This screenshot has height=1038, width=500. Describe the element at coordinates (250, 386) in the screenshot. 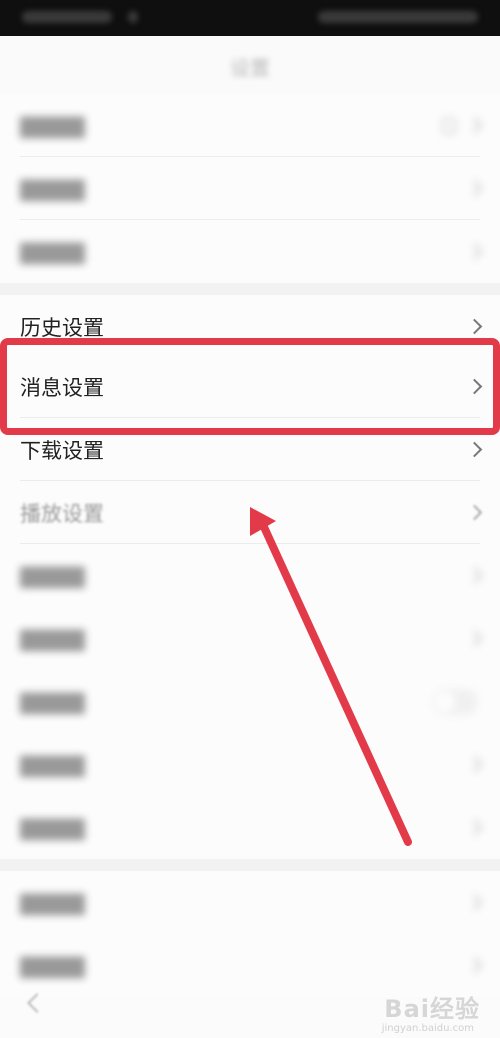

I see `settings-row-message: 消息设置` at that location.